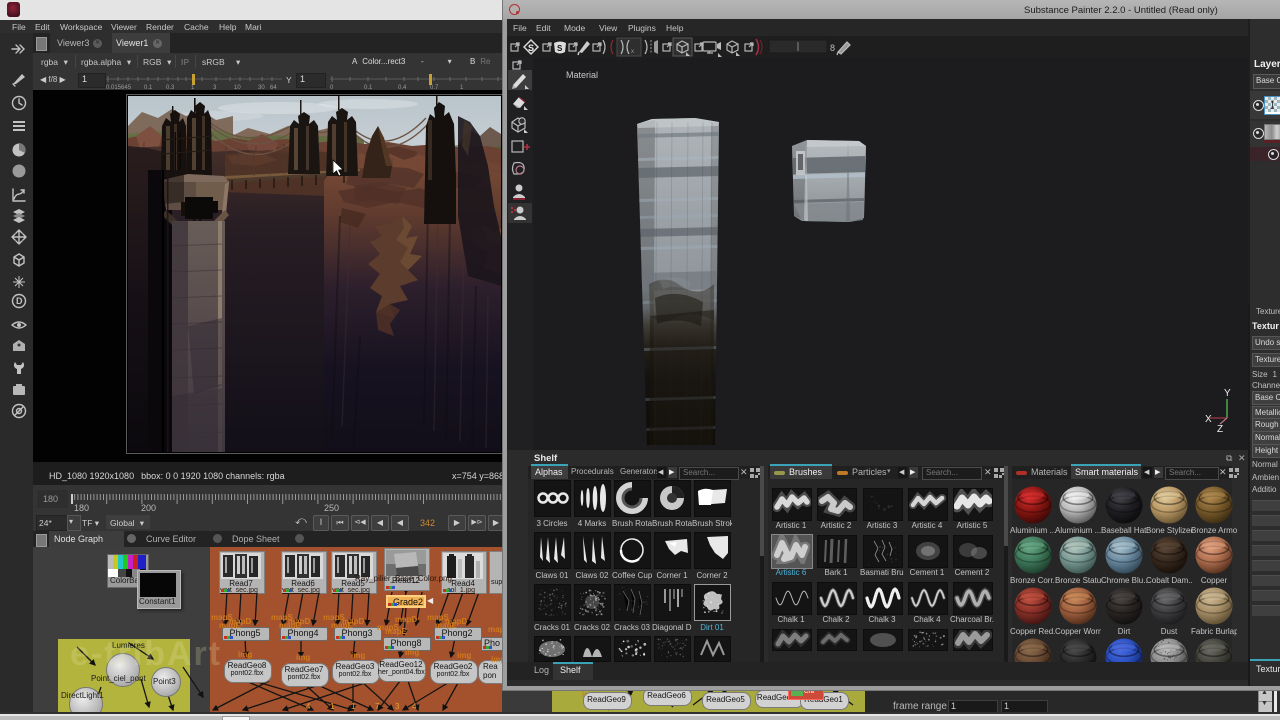 Image resolution: width=1280 pixels, height=720 pixels. I want to click on svg-text: Y, so click(1227, 393).